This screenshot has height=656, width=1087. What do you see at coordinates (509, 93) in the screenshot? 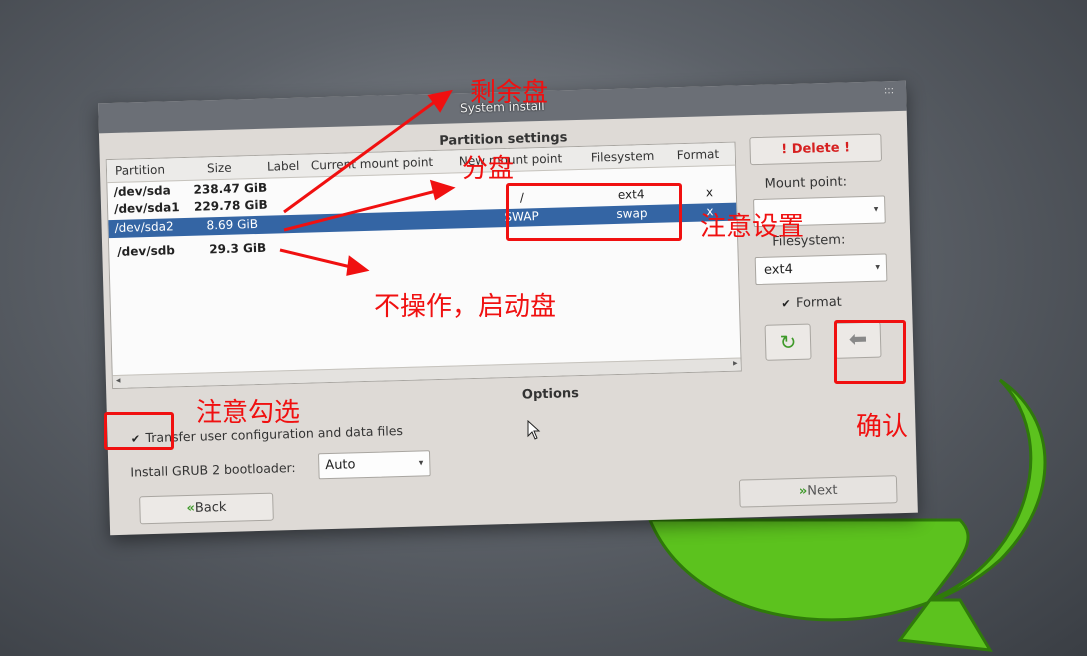
I see `annotation-remaining: 剩余盘` at bounding box center [509, 93].